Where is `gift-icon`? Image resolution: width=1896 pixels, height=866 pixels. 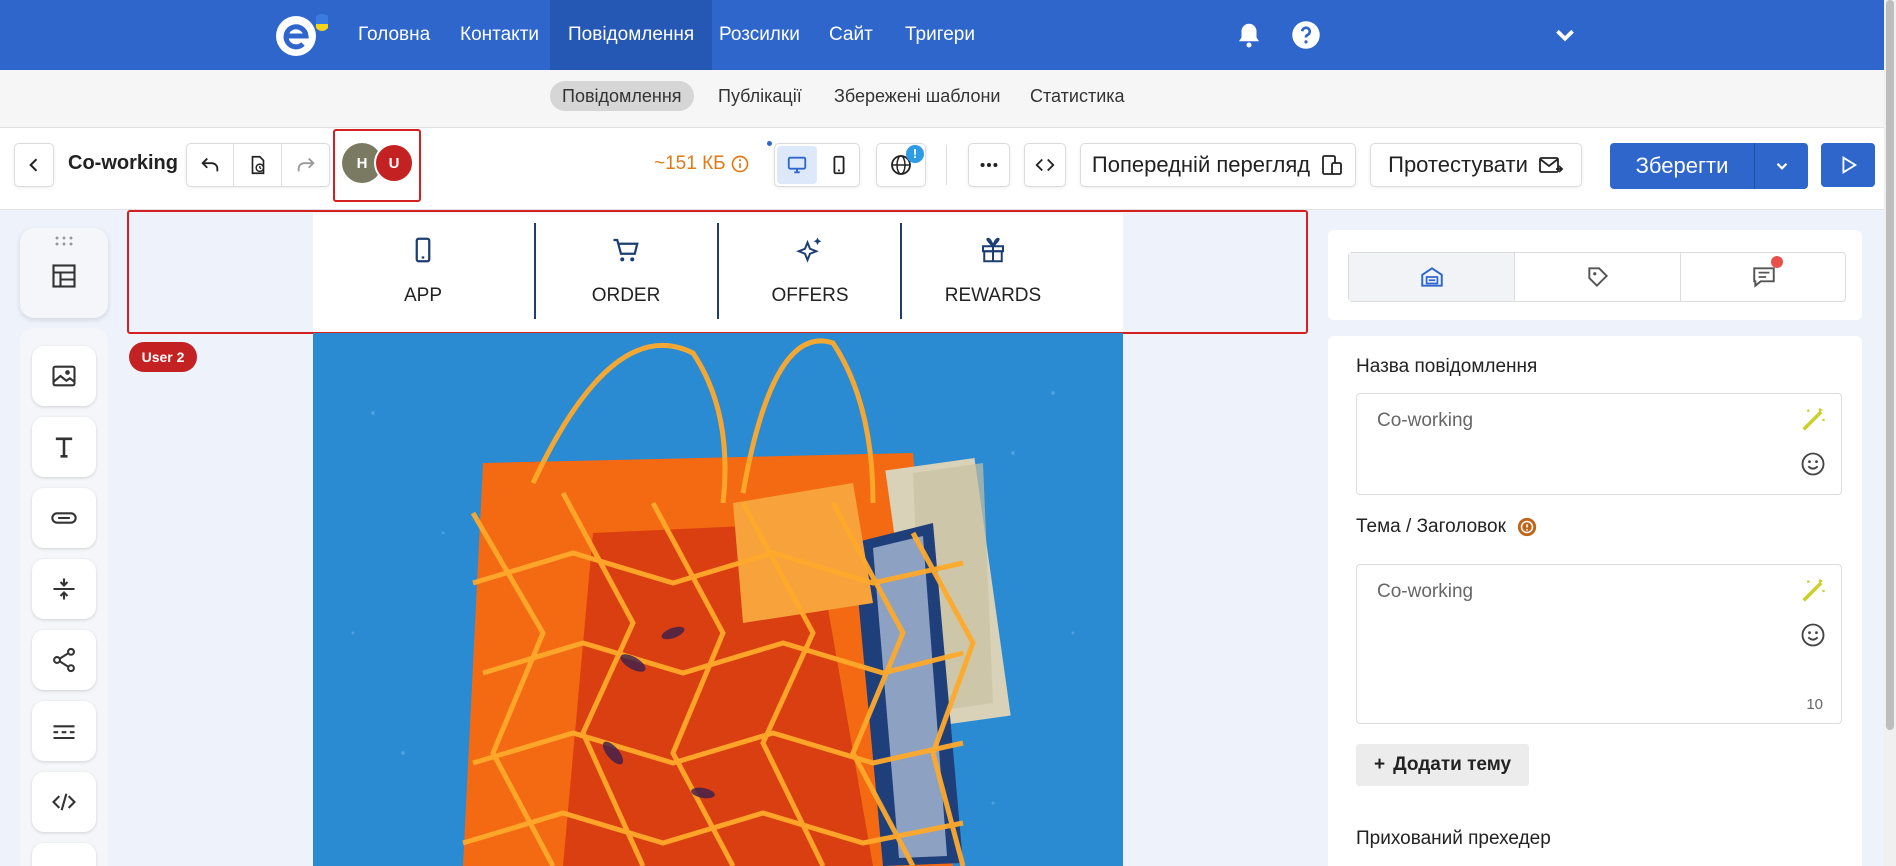 gift-icon is located at coordinates (993, 250).